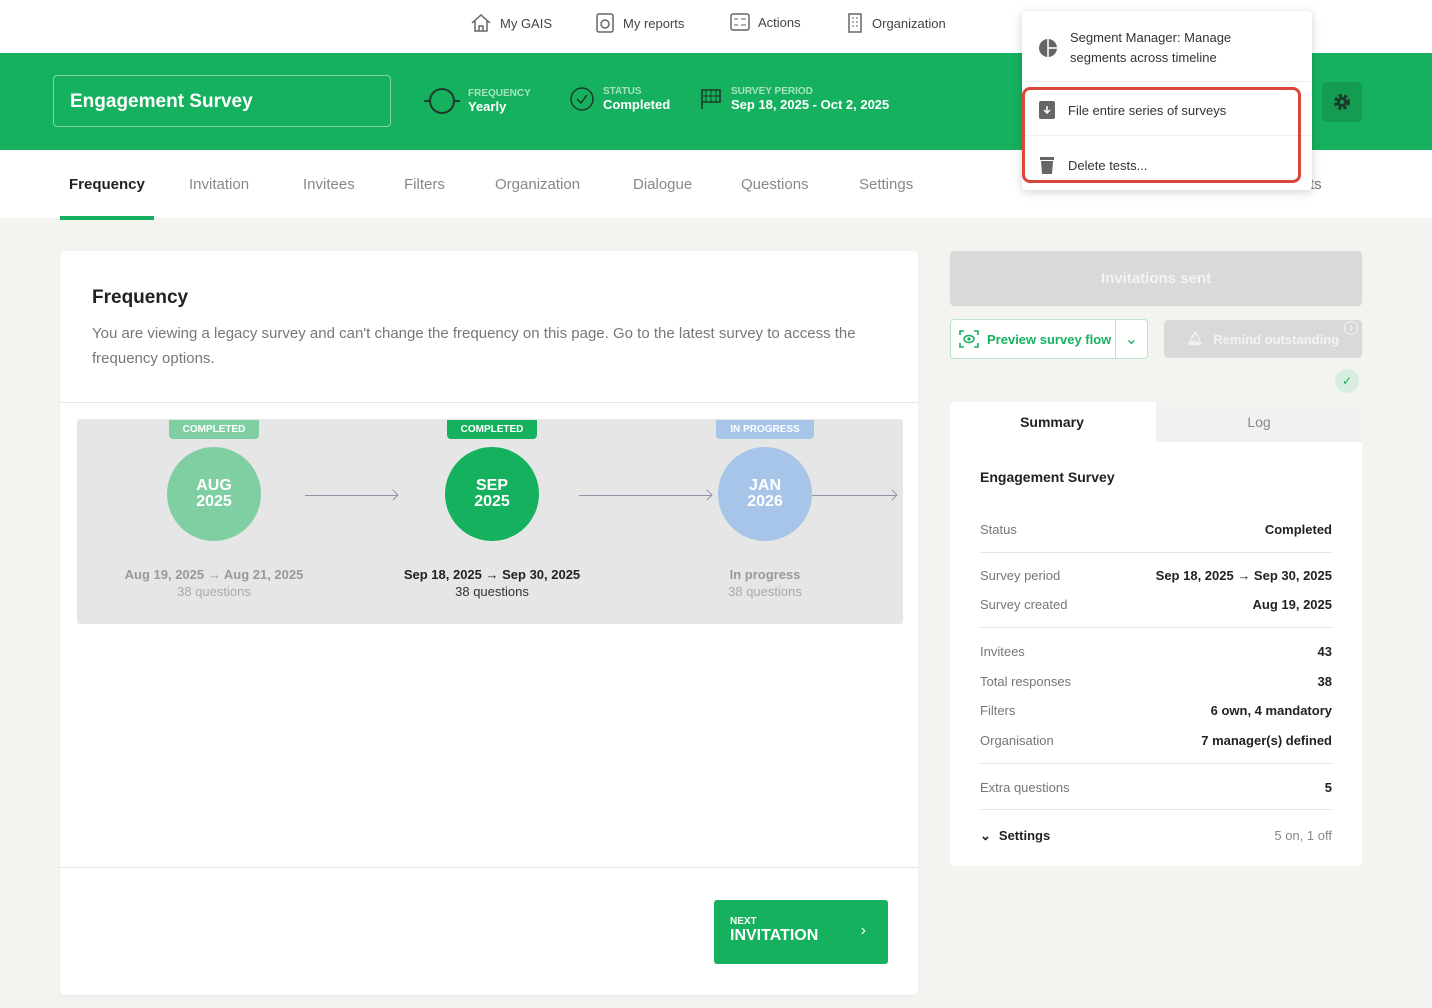 This screenshot has width=1432, height=1008. Describe the element at coordinates (765, 429) in the screenshot. I see `status-badge: IN PROGRESS` at that location.